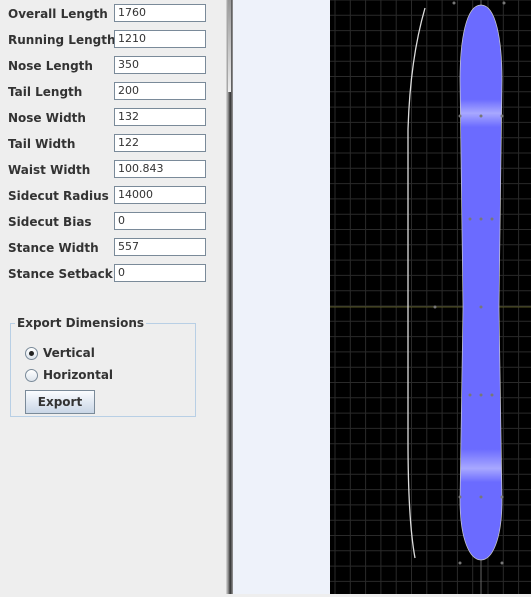  I want to click on radio-vertical: Vertical, so click(60, 353).